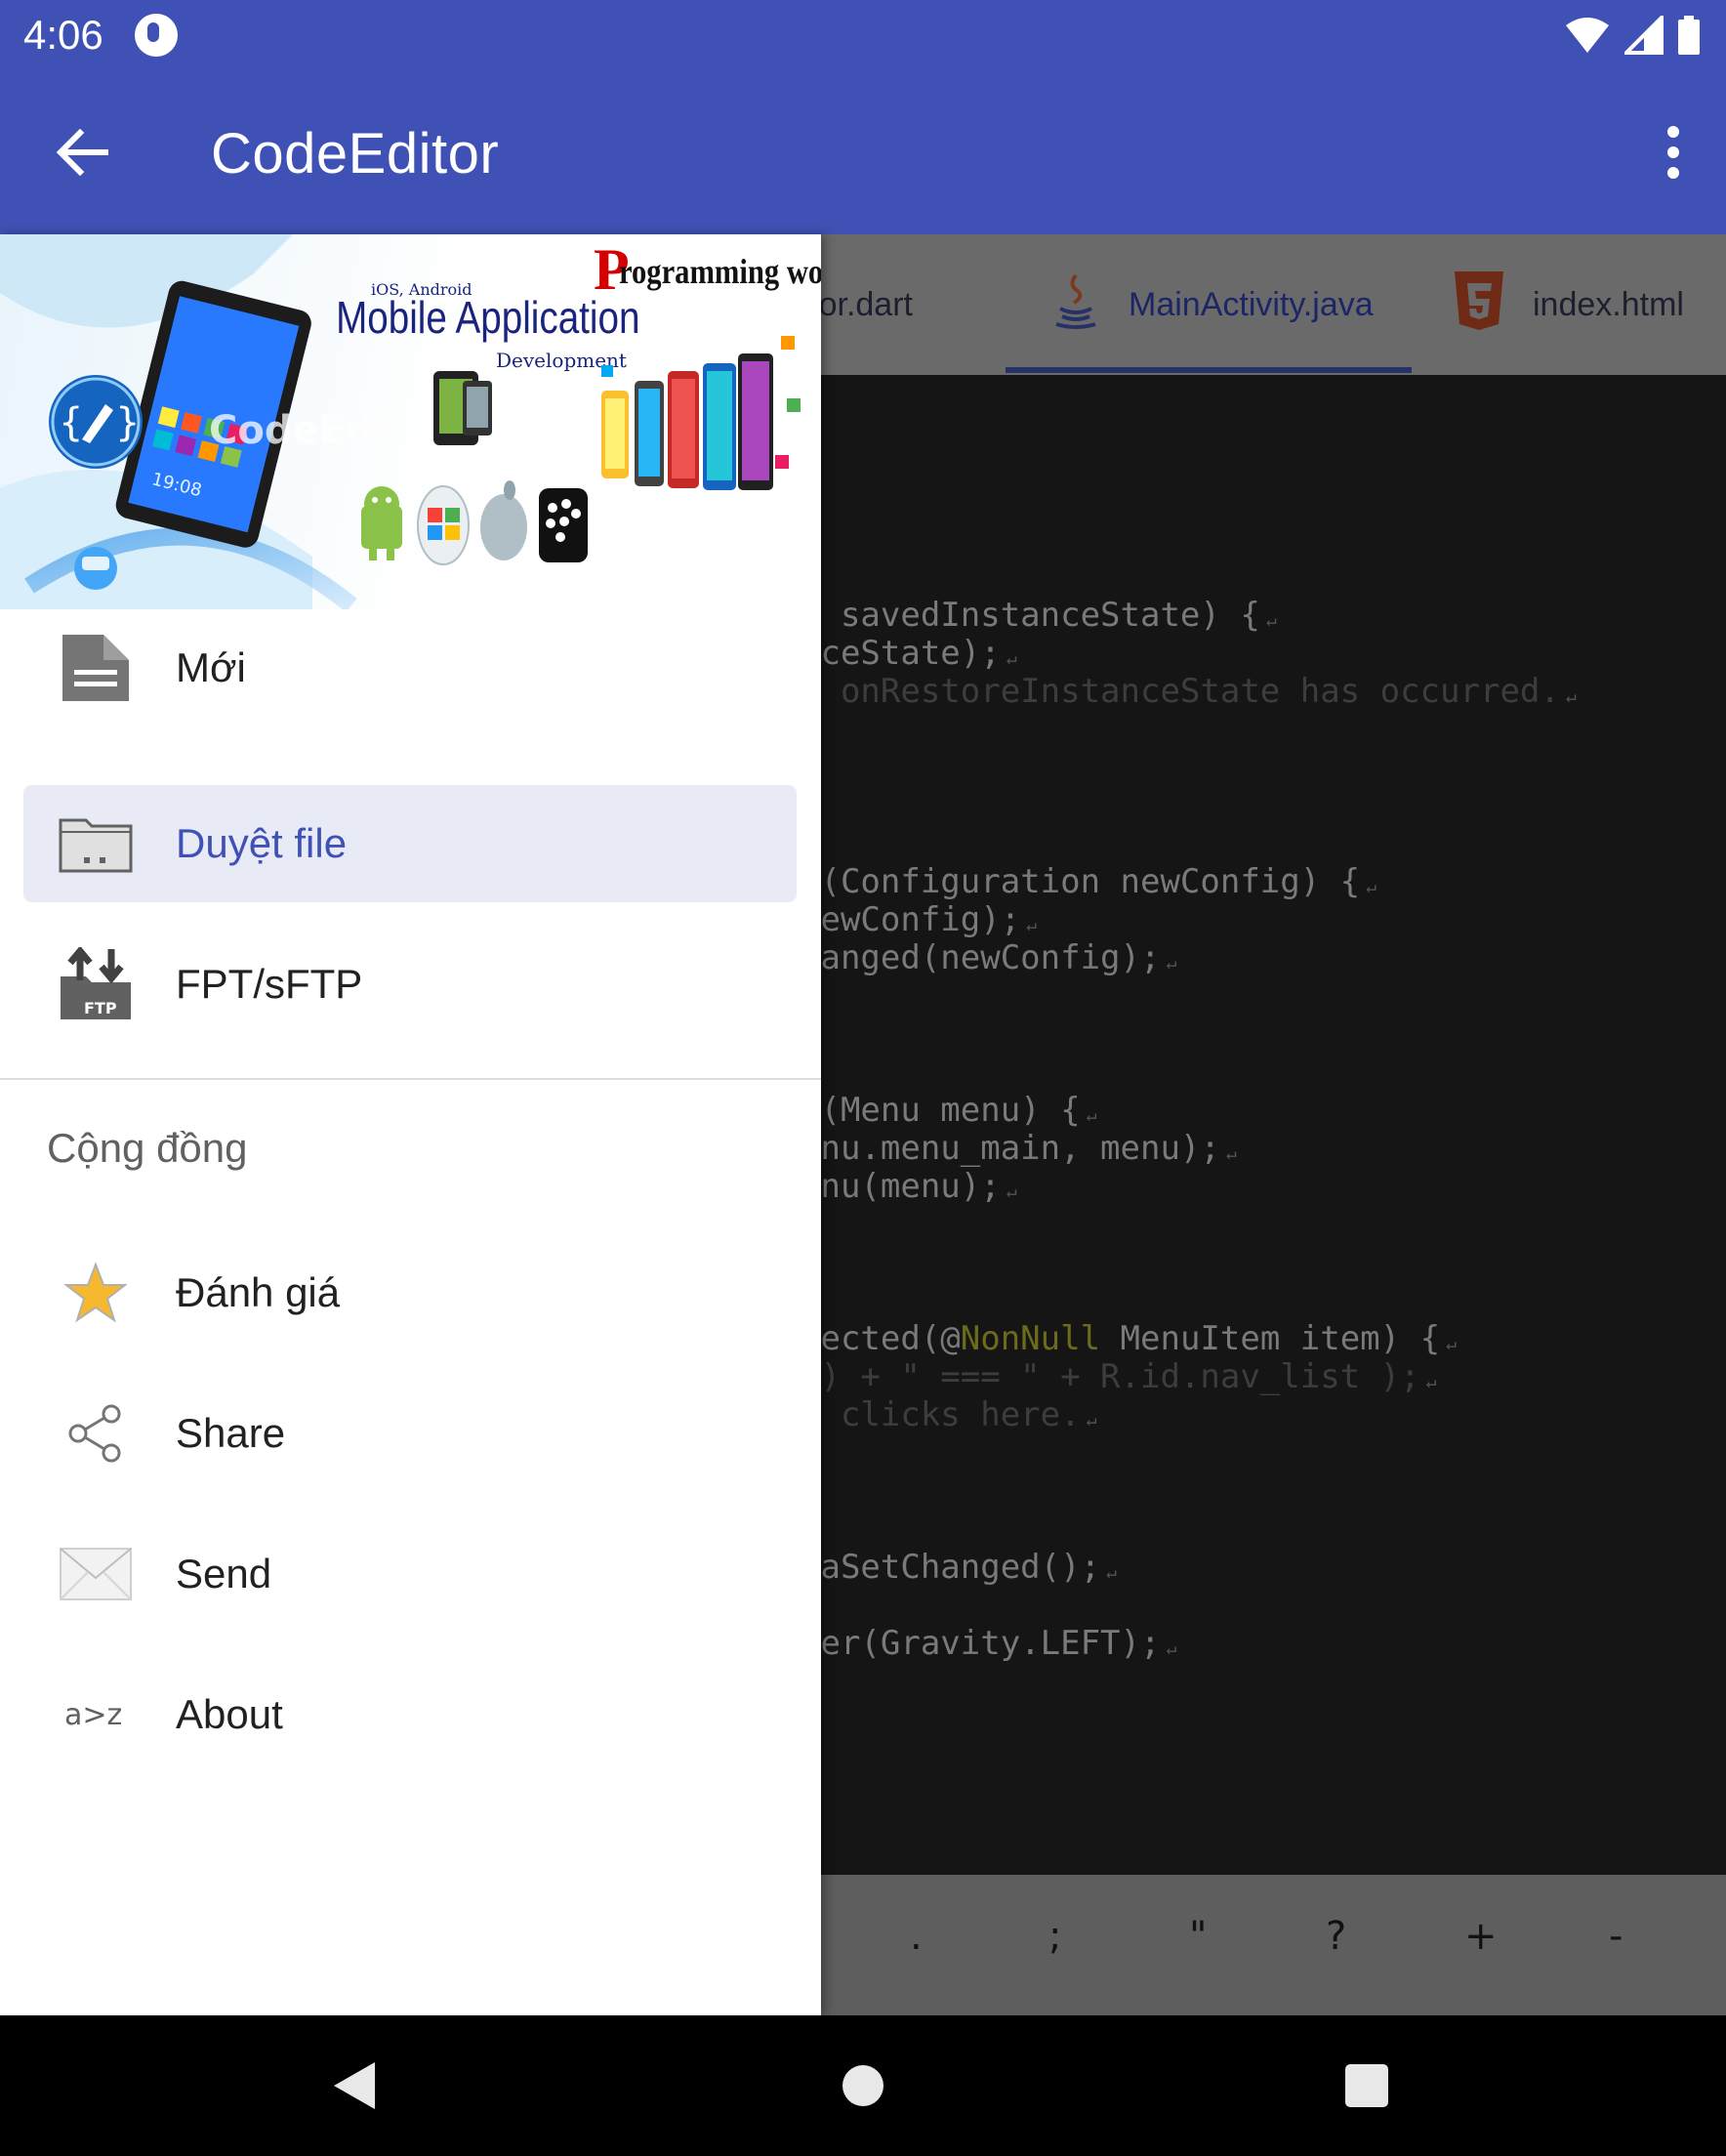 Image resolution: width=1726 pixels, height=2156 pixels. I want to click on tab-label: MainActivity.java, so click(1251, 304).